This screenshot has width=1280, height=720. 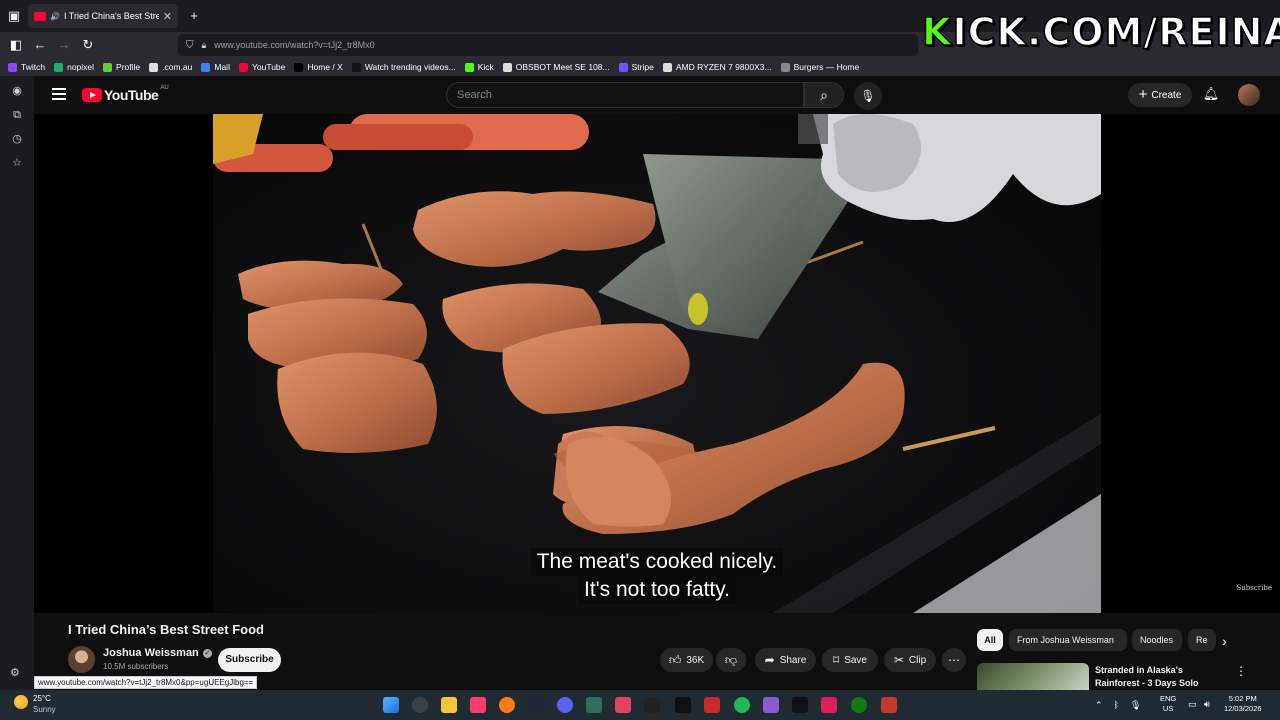 I want to click on recommended-video-thumbnail, so click(x=1033, y=676).